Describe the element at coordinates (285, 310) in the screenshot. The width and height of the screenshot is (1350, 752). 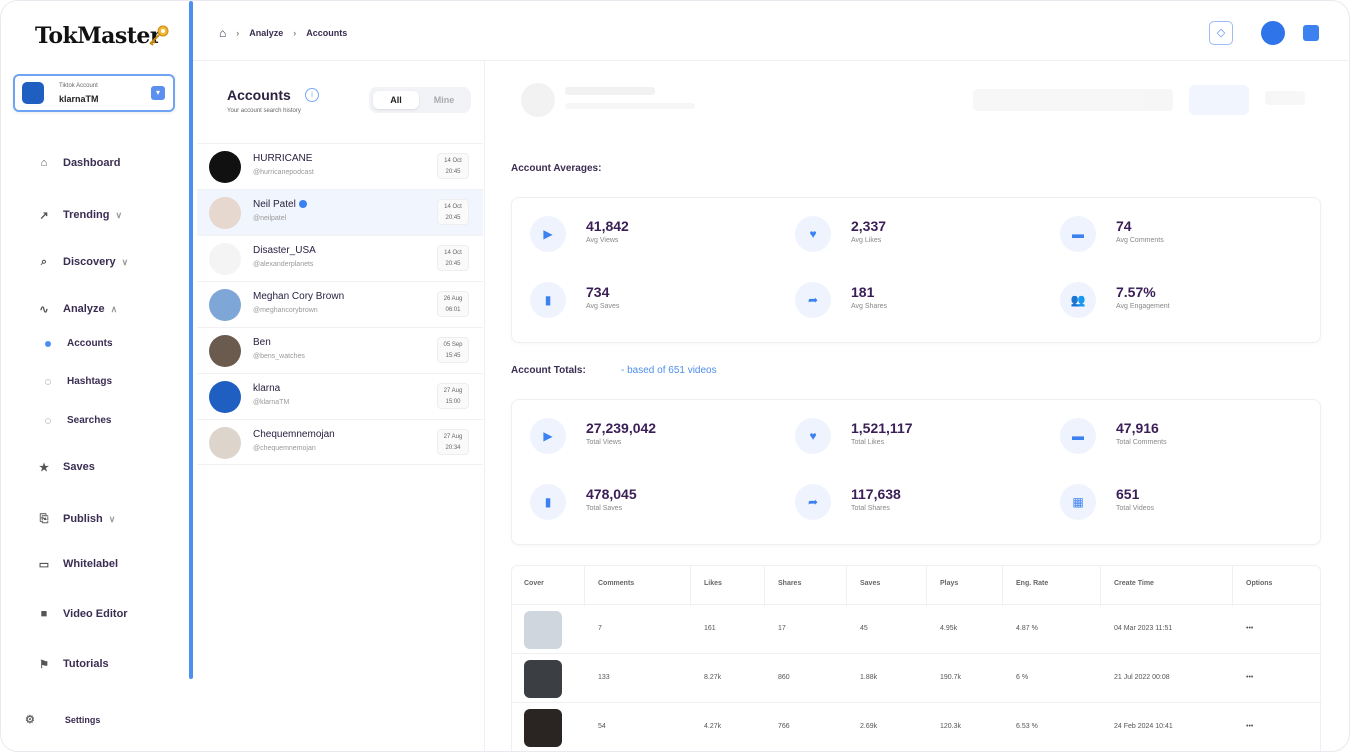
I see `account-handle: @meghancorybrown` at that location.